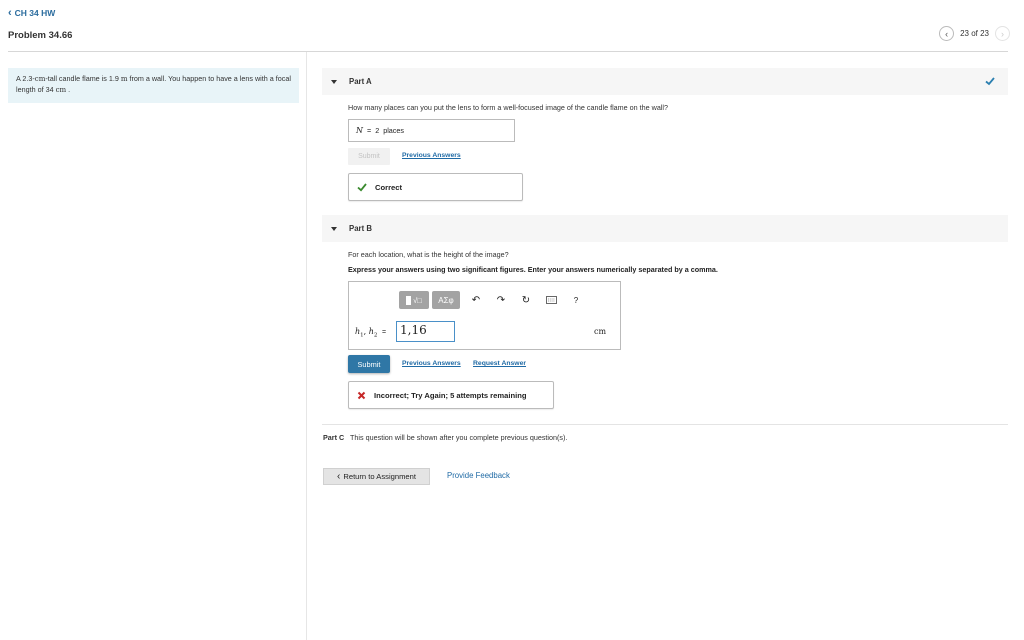 This screenshot has width=1024, height=640. I want to click on h1-h2-input: 1,16, so click(425, 331).